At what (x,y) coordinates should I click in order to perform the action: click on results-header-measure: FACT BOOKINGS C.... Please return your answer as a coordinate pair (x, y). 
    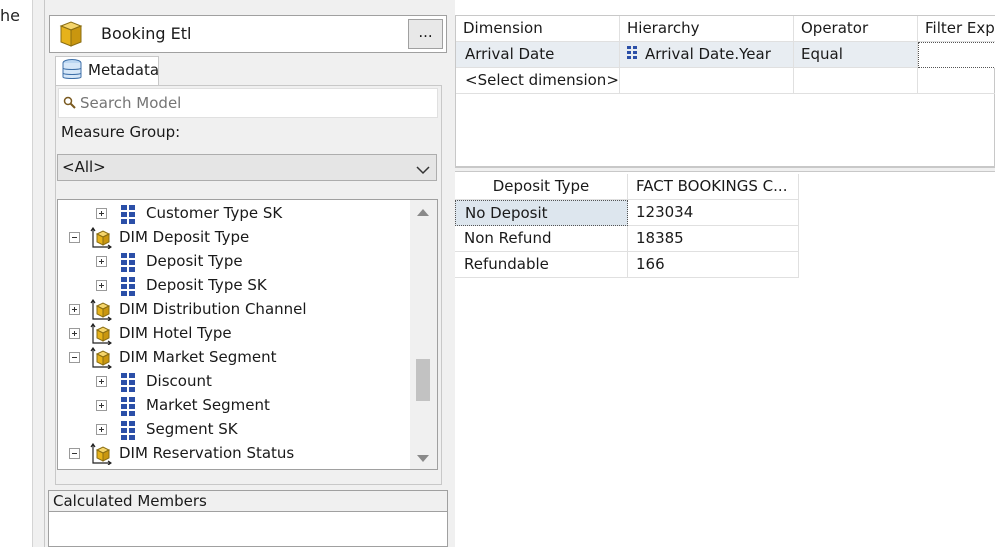
    Looking at the image, I should click on (713, 187).